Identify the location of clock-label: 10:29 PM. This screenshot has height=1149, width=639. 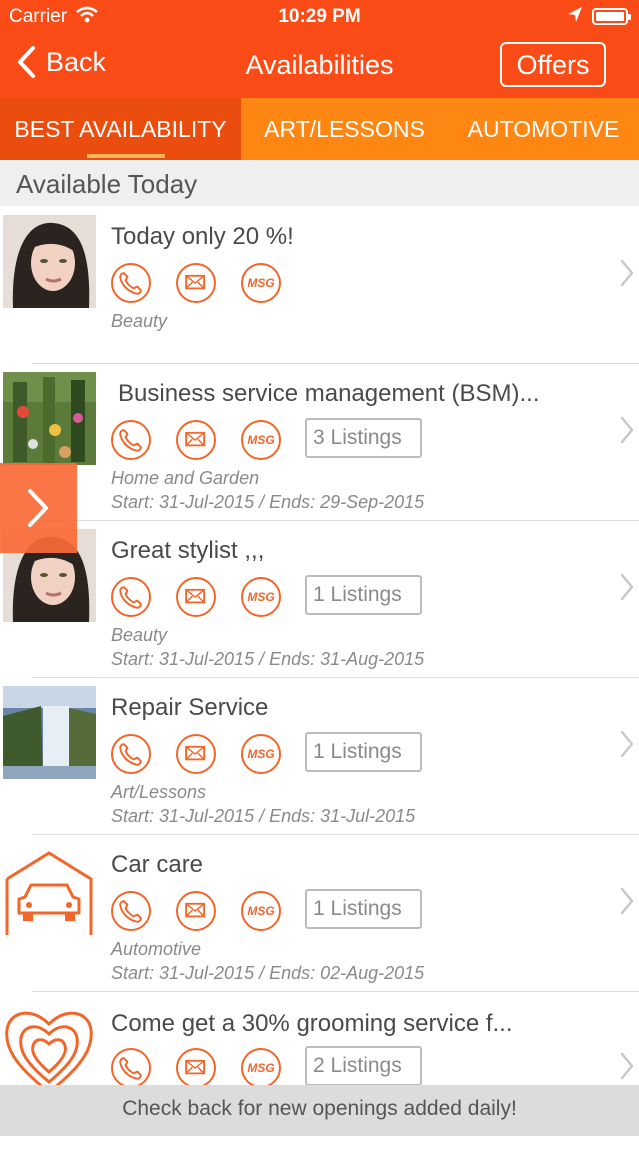
(319, 16).